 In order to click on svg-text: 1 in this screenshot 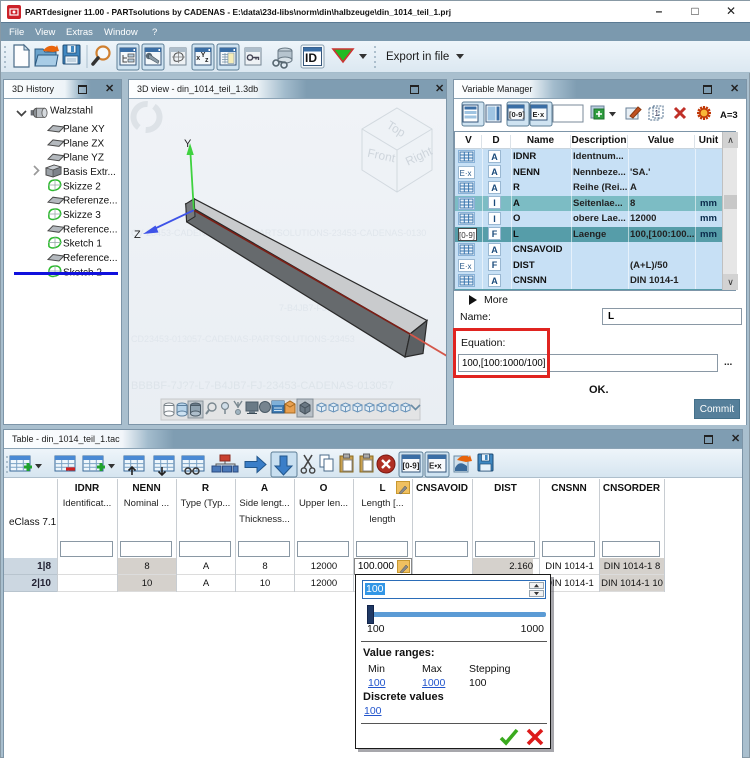, I will do `click(657, 113)`.